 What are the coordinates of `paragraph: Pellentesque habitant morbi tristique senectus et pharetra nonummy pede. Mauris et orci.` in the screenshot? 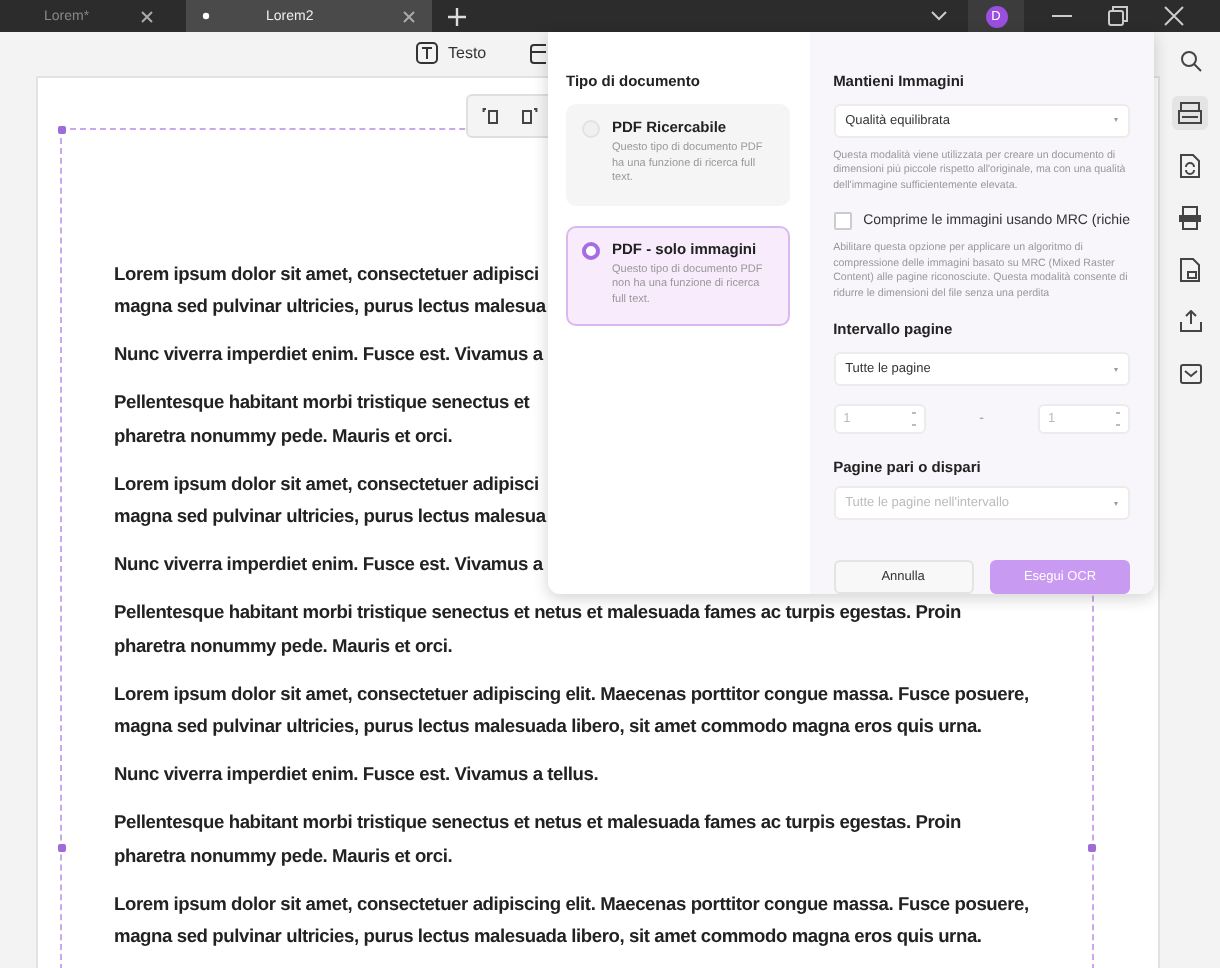 It's located at (322, 420).